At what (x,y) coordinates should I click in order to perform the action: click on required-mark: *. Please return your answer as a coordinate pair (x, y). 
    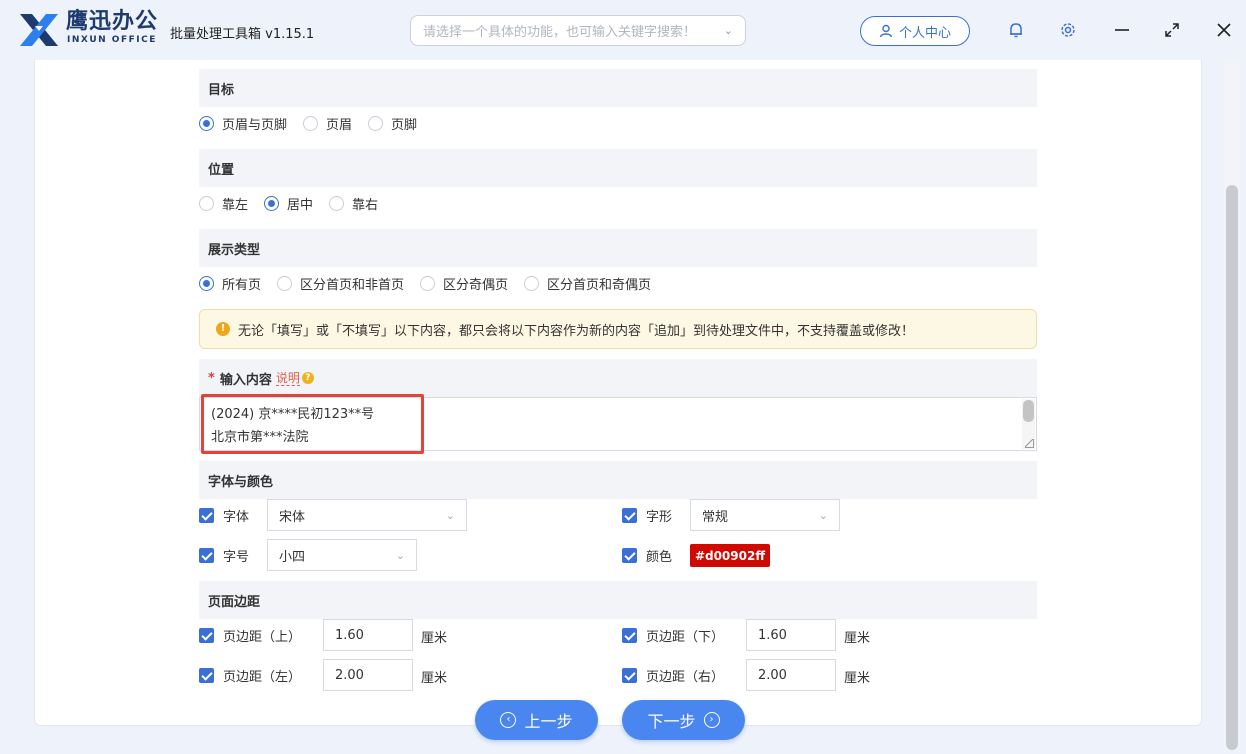
    Looking at the image, I should click on (211, 378).